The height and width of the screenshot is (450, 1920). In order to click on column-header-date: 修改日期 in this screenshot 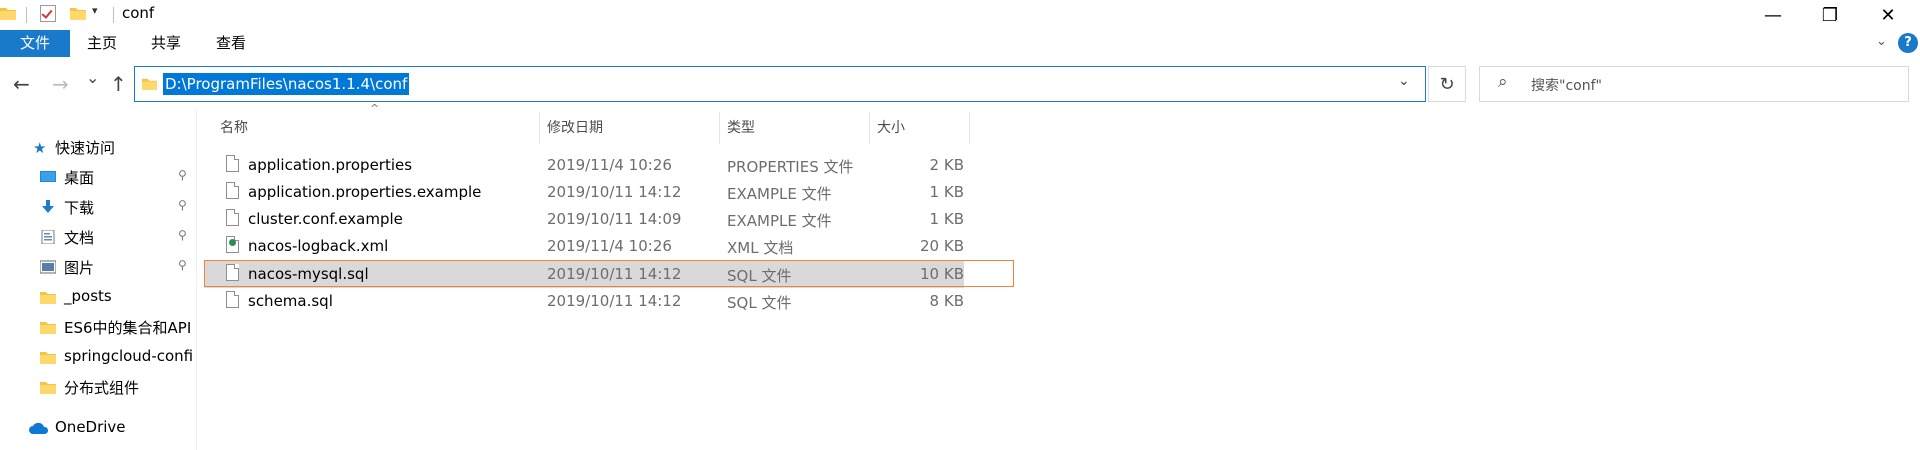, I will do `click(632, 128)`.